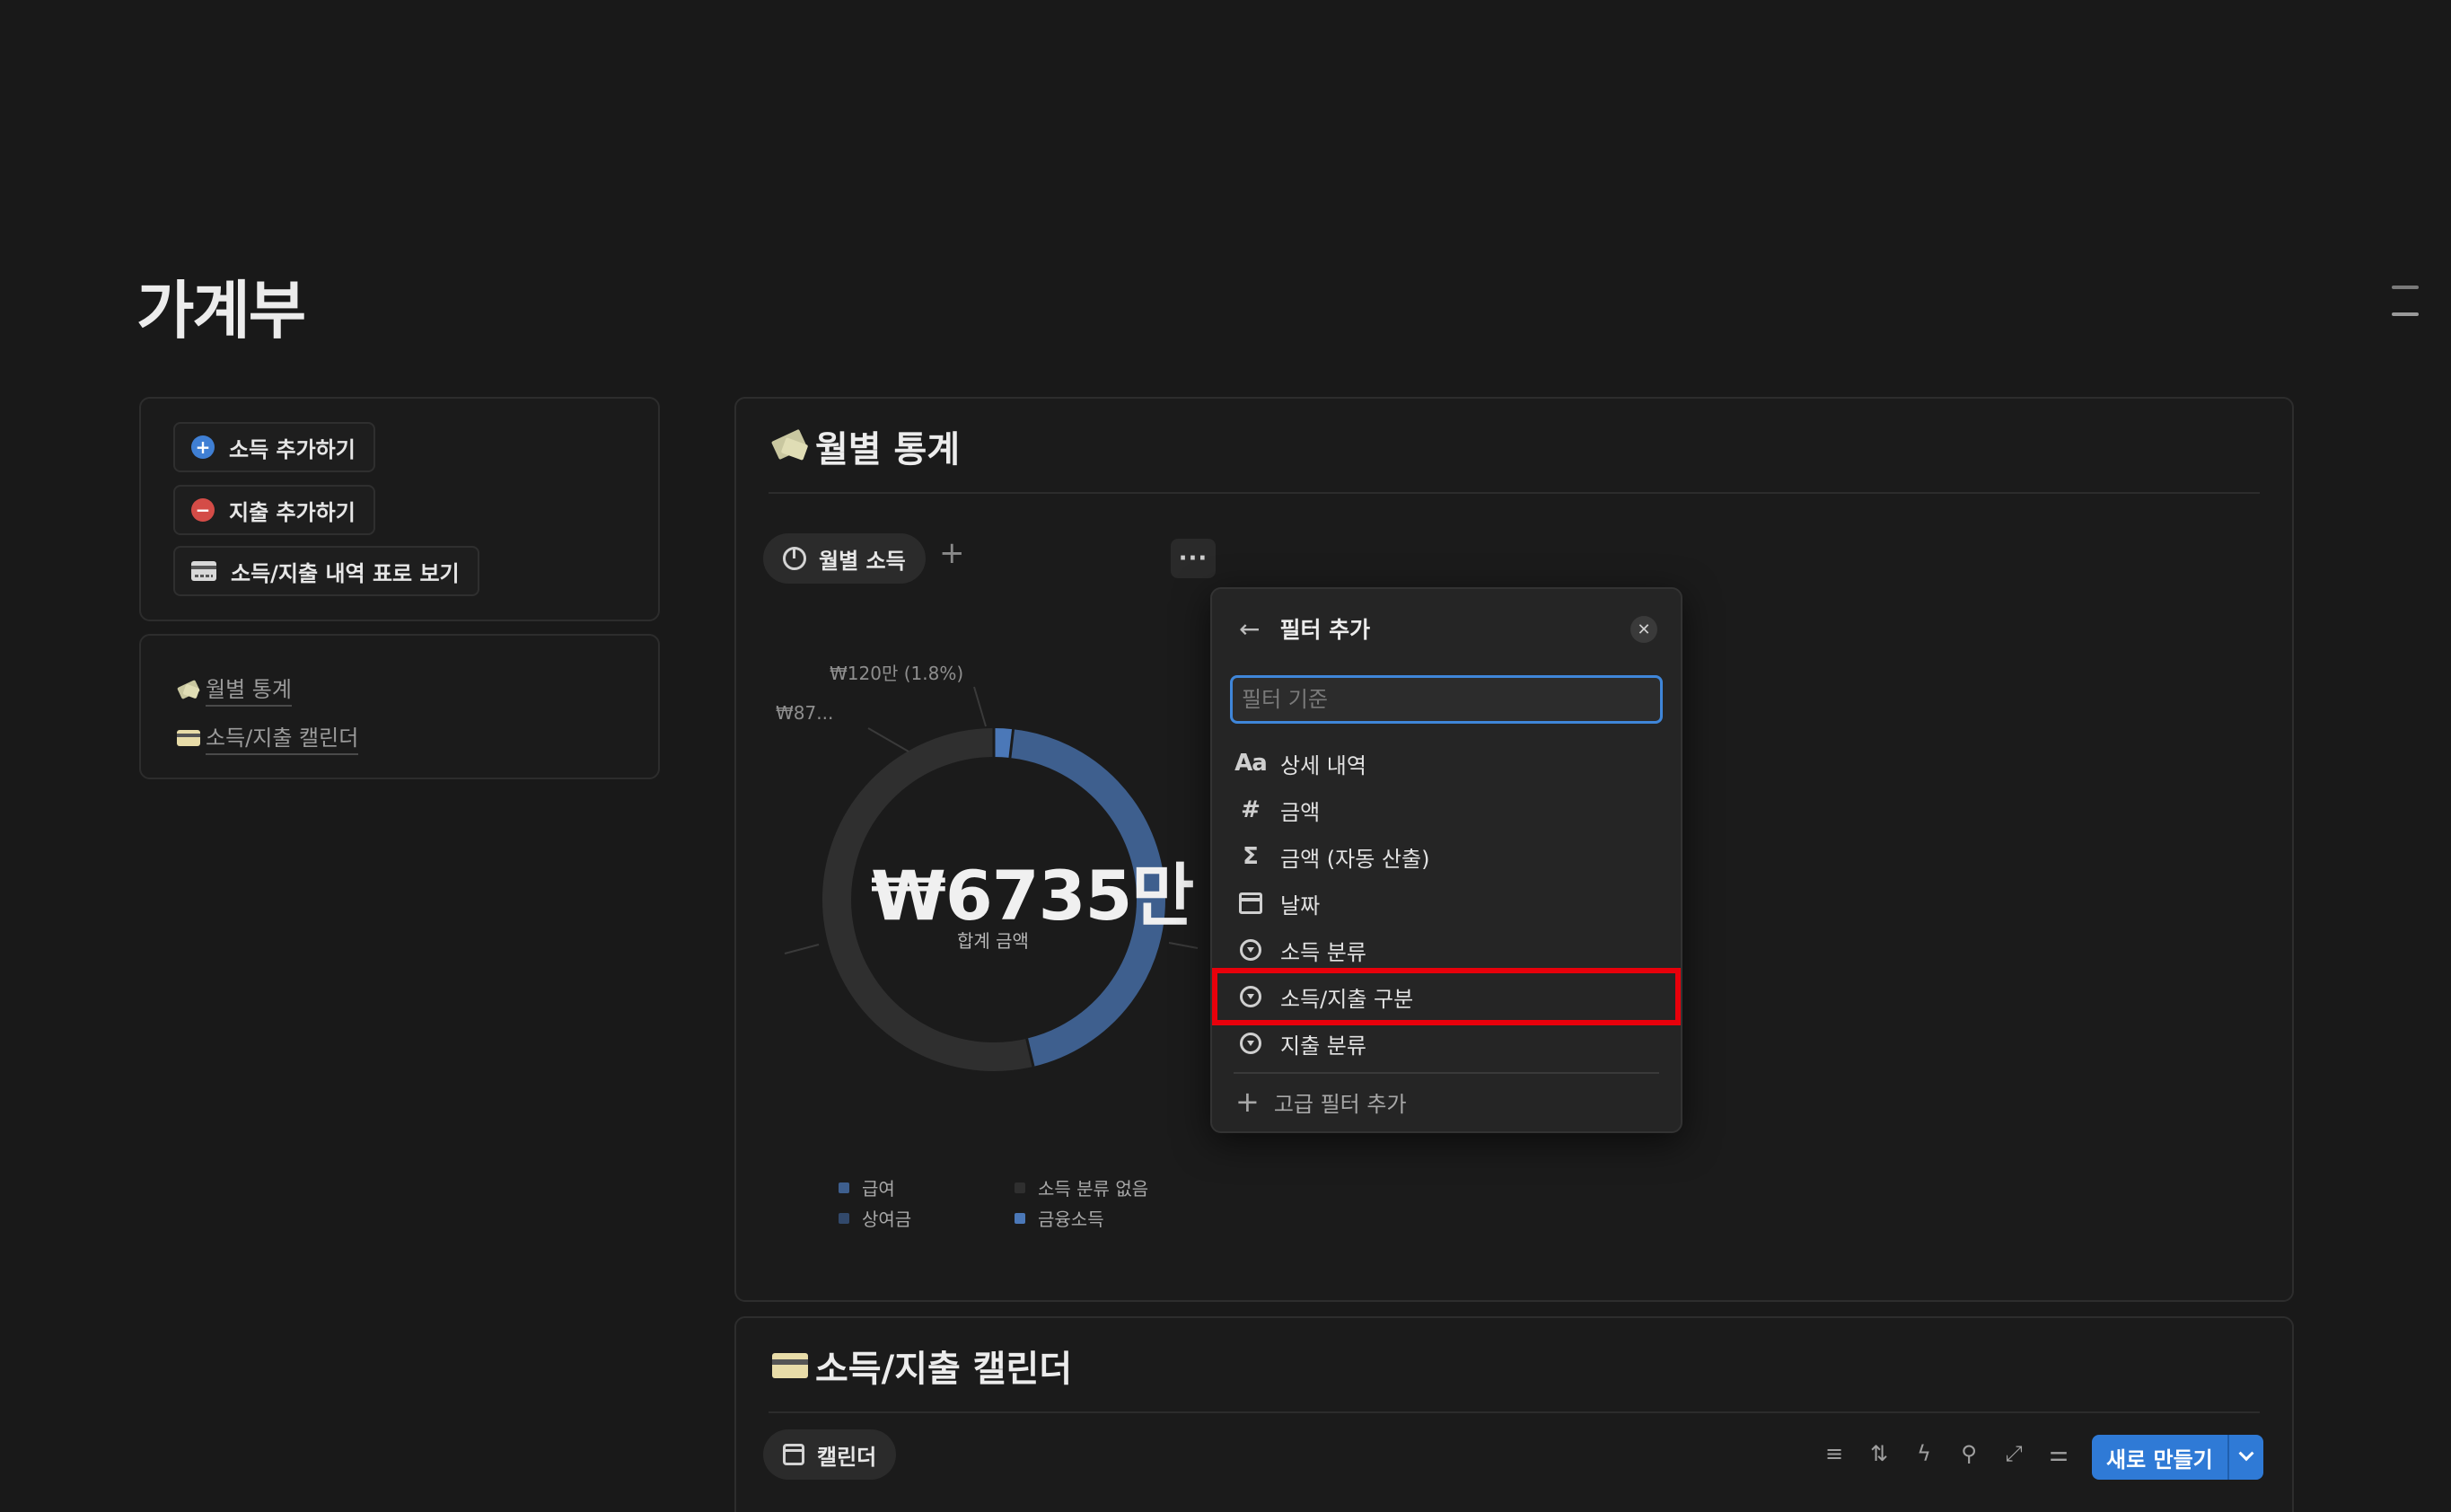 Image resolution: width=2451 pixels, height=1512 pixels. What do you see at coordinates (1250, 629) in the screenshot?
I see `back-arrow-icon: ←` at bounding box center [1250, 629].